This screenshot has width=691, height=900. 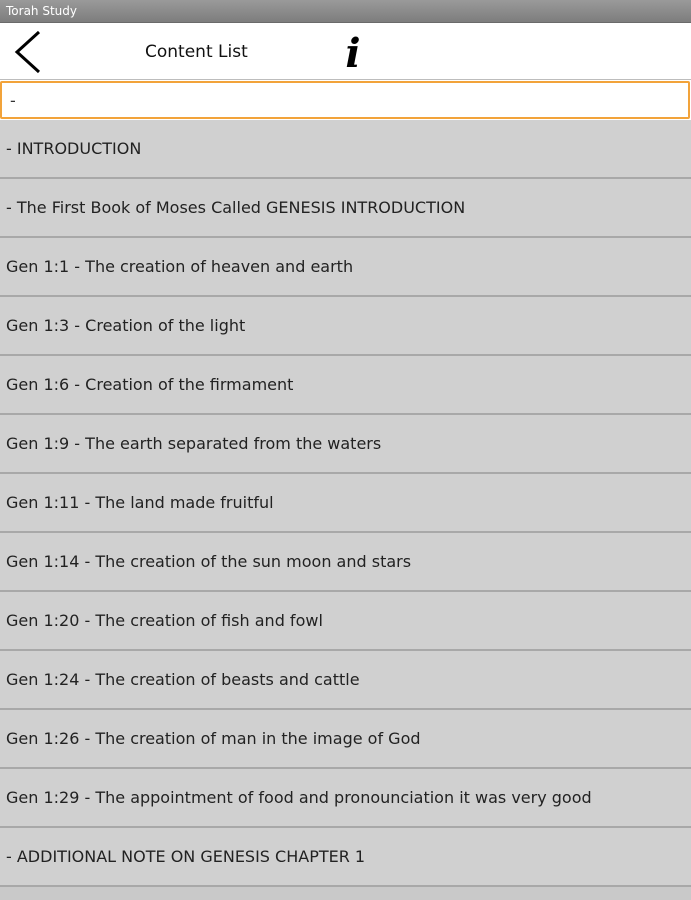 What do you see at coordinates (74, 148) in the screenshot?
I see `list-item-label: - INTRODUCTION` at bounding box center [74, 148].